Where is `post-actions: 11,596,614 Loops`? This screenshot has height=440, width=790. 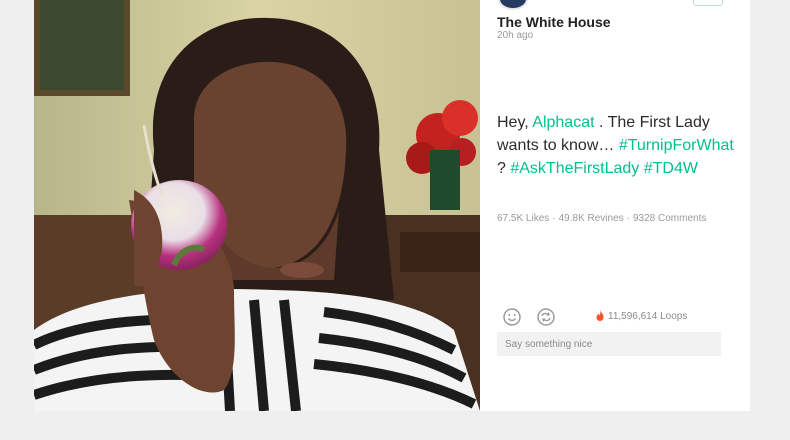 post-actions: 11,596,614 Loops is located at coordinates (617, 317).